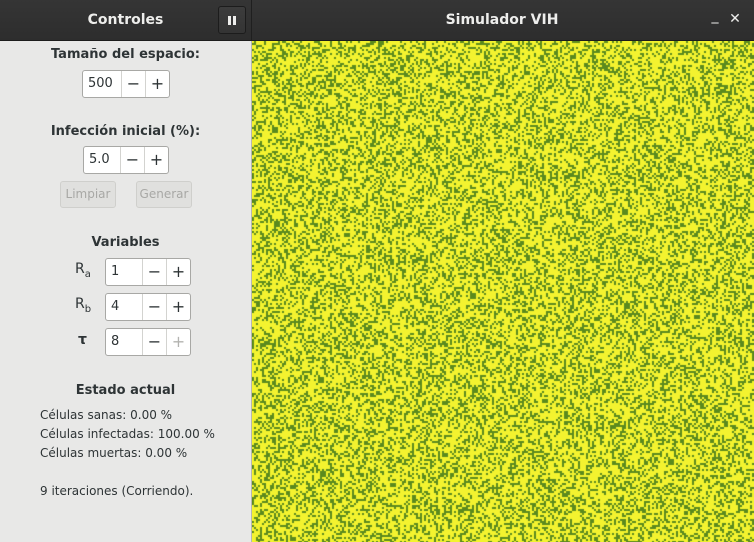 The image size is (754, 542). I want to click on tau-decrement-button: −, so click(154, 342).